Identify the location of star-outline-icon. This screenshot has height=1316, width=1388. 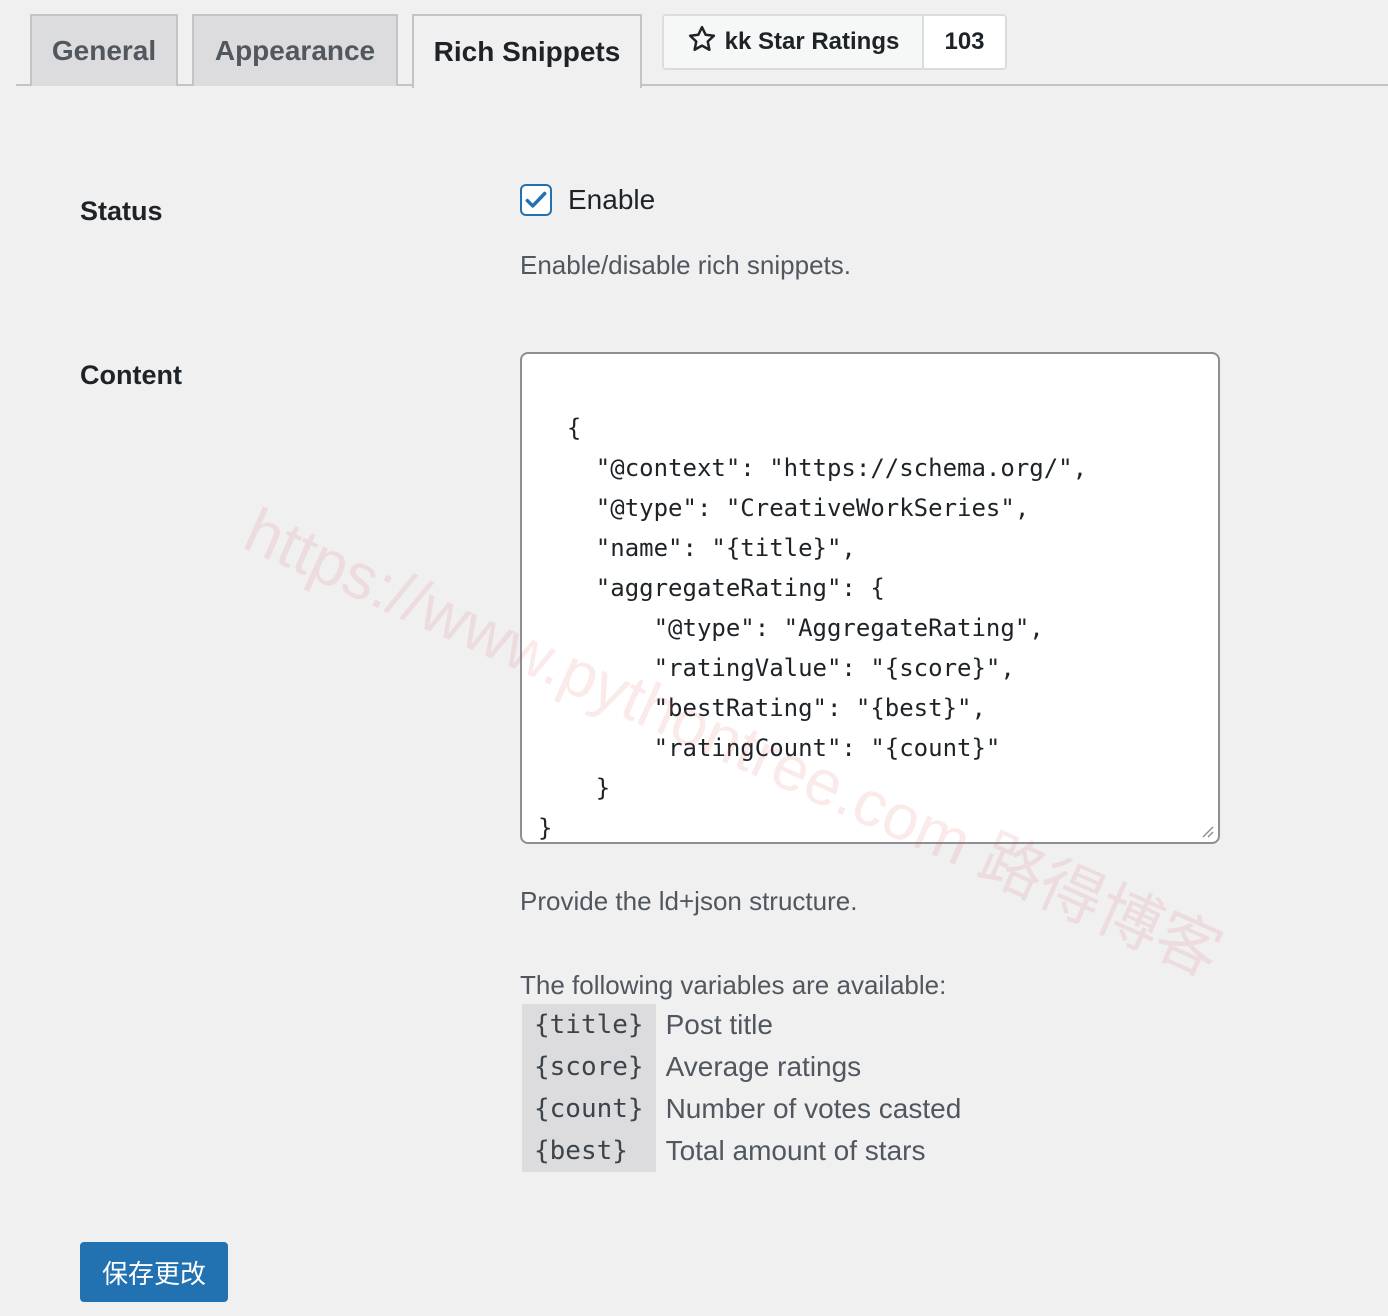
(702, 42).